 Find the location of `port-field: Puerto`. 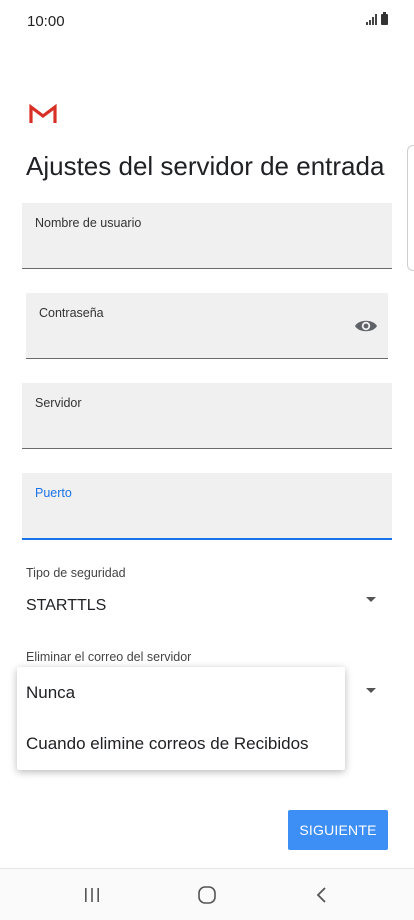

port-field: Puerto is located at coordinates (207, 506).